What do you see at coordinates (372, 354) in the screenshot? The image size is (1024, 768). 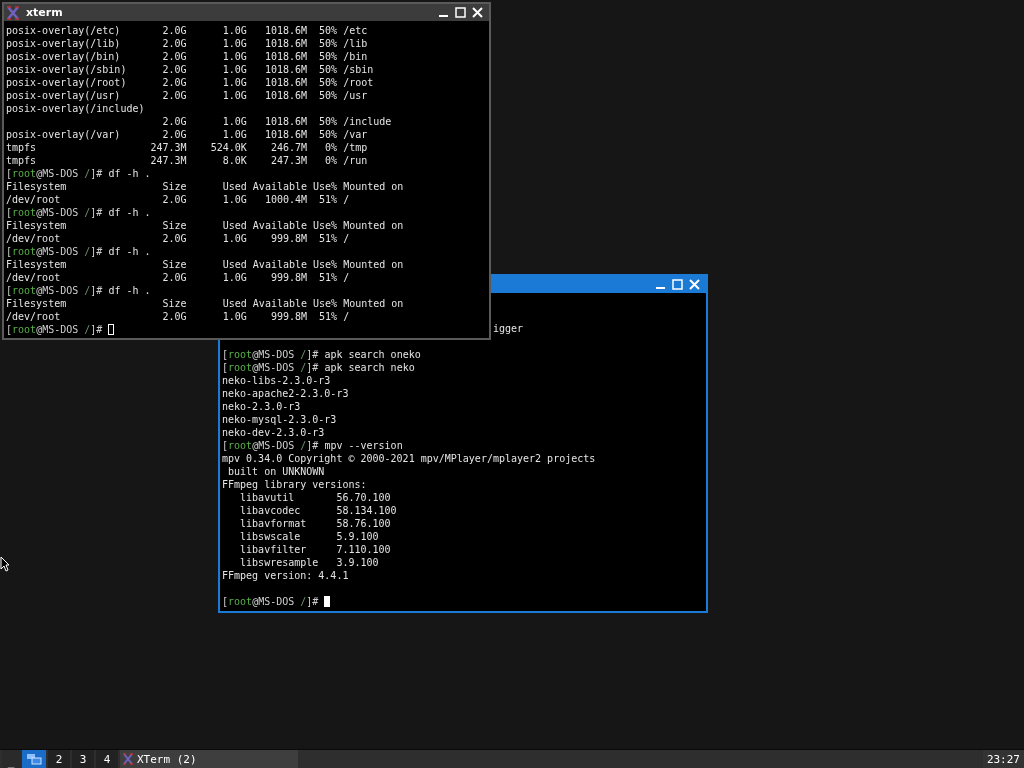 I see `command-text: apk search oneko` at bounding box center [372, 354].